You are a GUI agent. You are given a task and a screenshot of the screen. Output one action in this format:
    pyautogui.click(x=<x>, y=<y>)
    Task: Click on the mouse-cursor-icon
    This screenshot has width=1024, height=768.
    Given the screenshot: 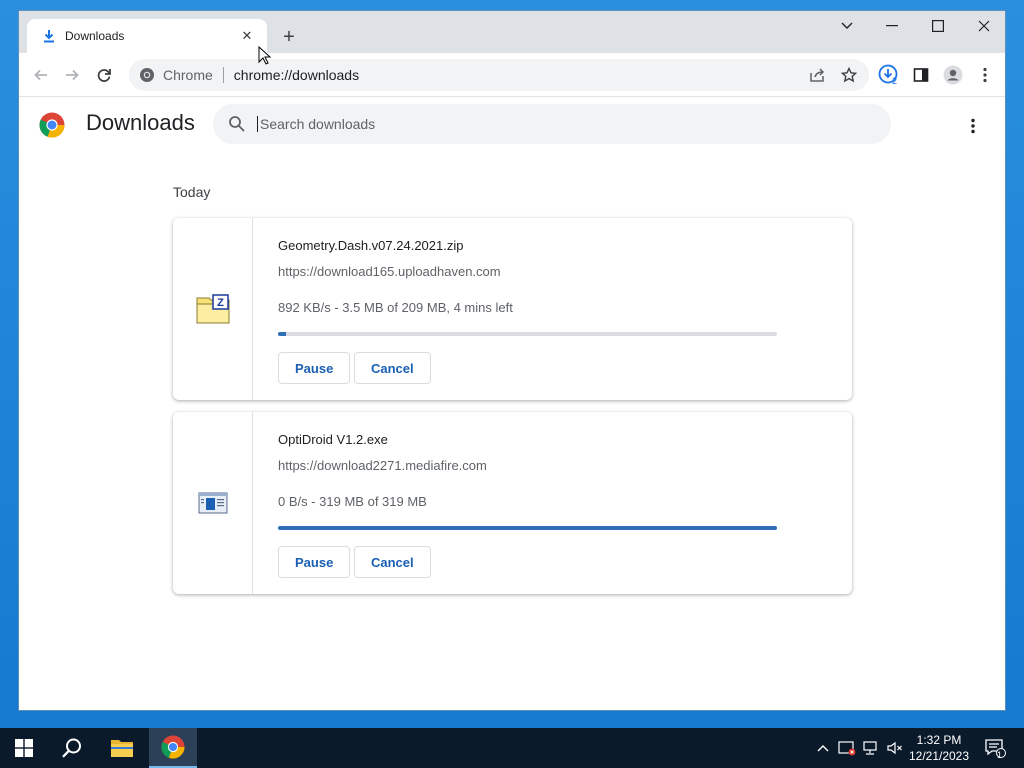 What is the action you would take?
    pyautogui.click(x=265, y=55)
    